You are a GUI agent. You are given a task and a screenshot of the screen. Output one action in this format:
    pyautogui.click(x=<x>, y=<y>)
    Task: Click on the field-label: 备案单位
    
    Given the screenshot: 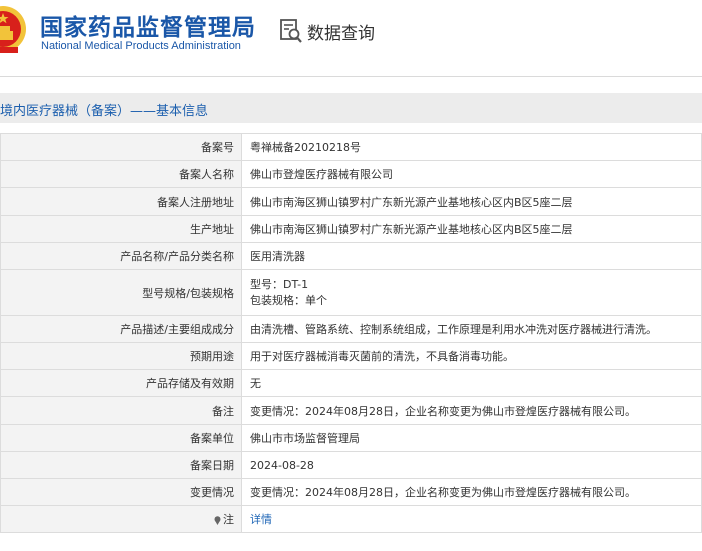 What is the action you would take?
    pyautogui.click(x=121, y=438)
    